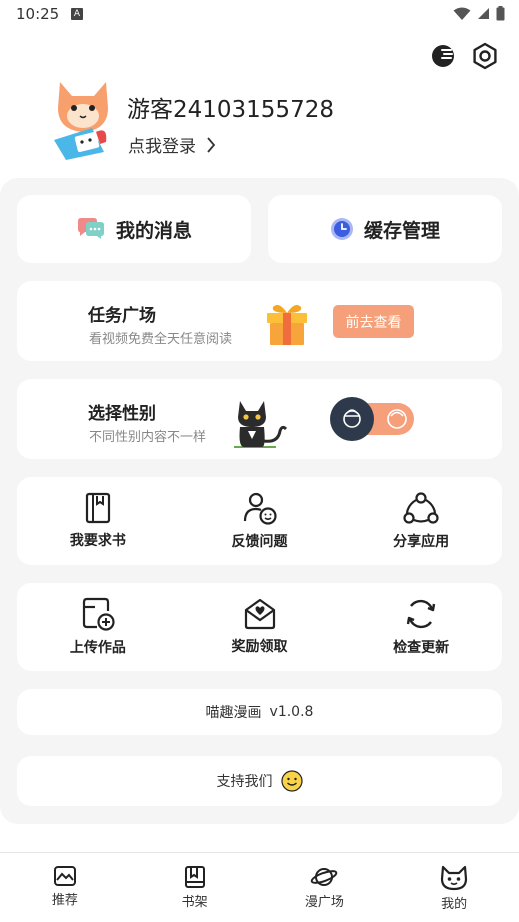  What do you see at coordinates (259, 647) in the screenshot?
I see `reward-claim-label: 奖励领取` at bounding box center [259, 647].